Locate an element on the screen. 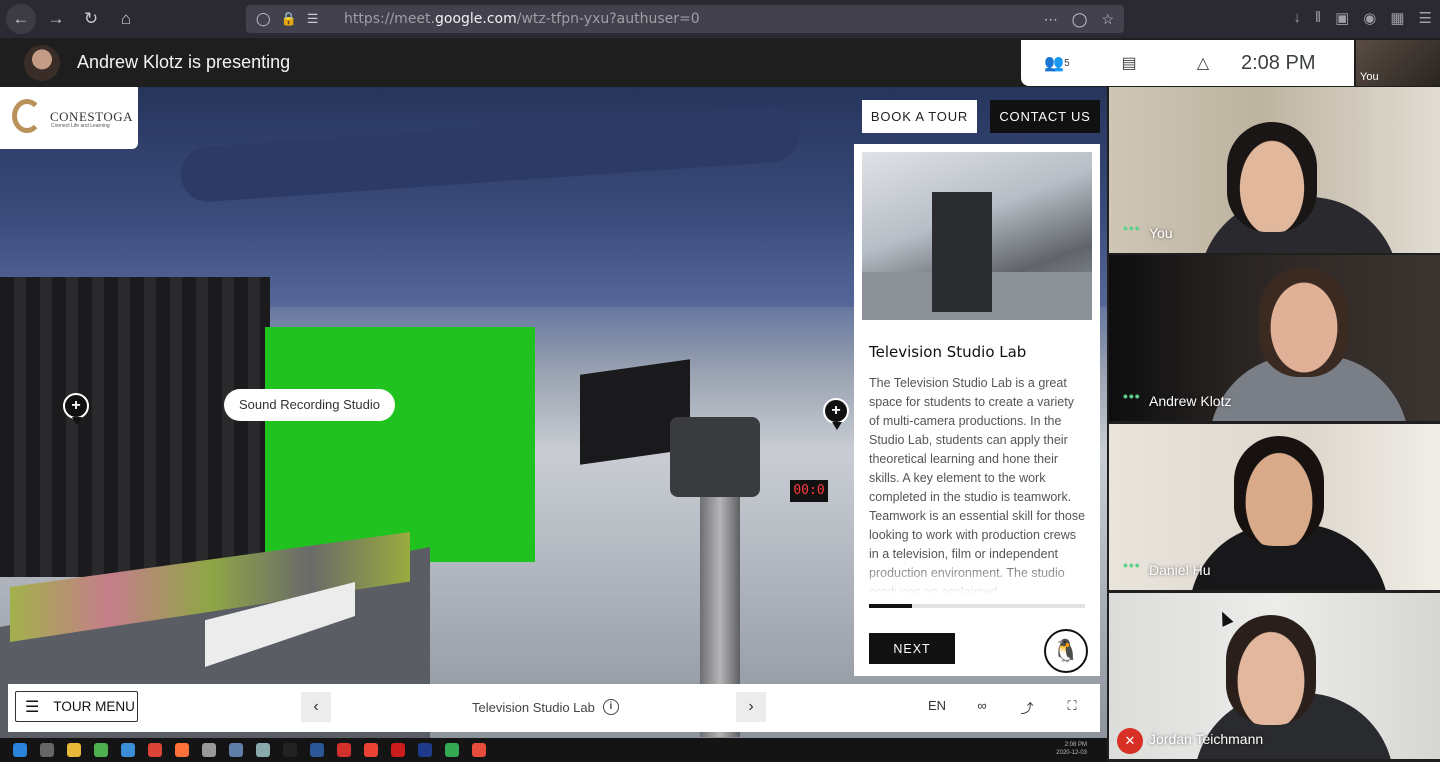 This screenshot has height=762, width=1440. library-icon: ‖ is located at coordinates (1318, 18).